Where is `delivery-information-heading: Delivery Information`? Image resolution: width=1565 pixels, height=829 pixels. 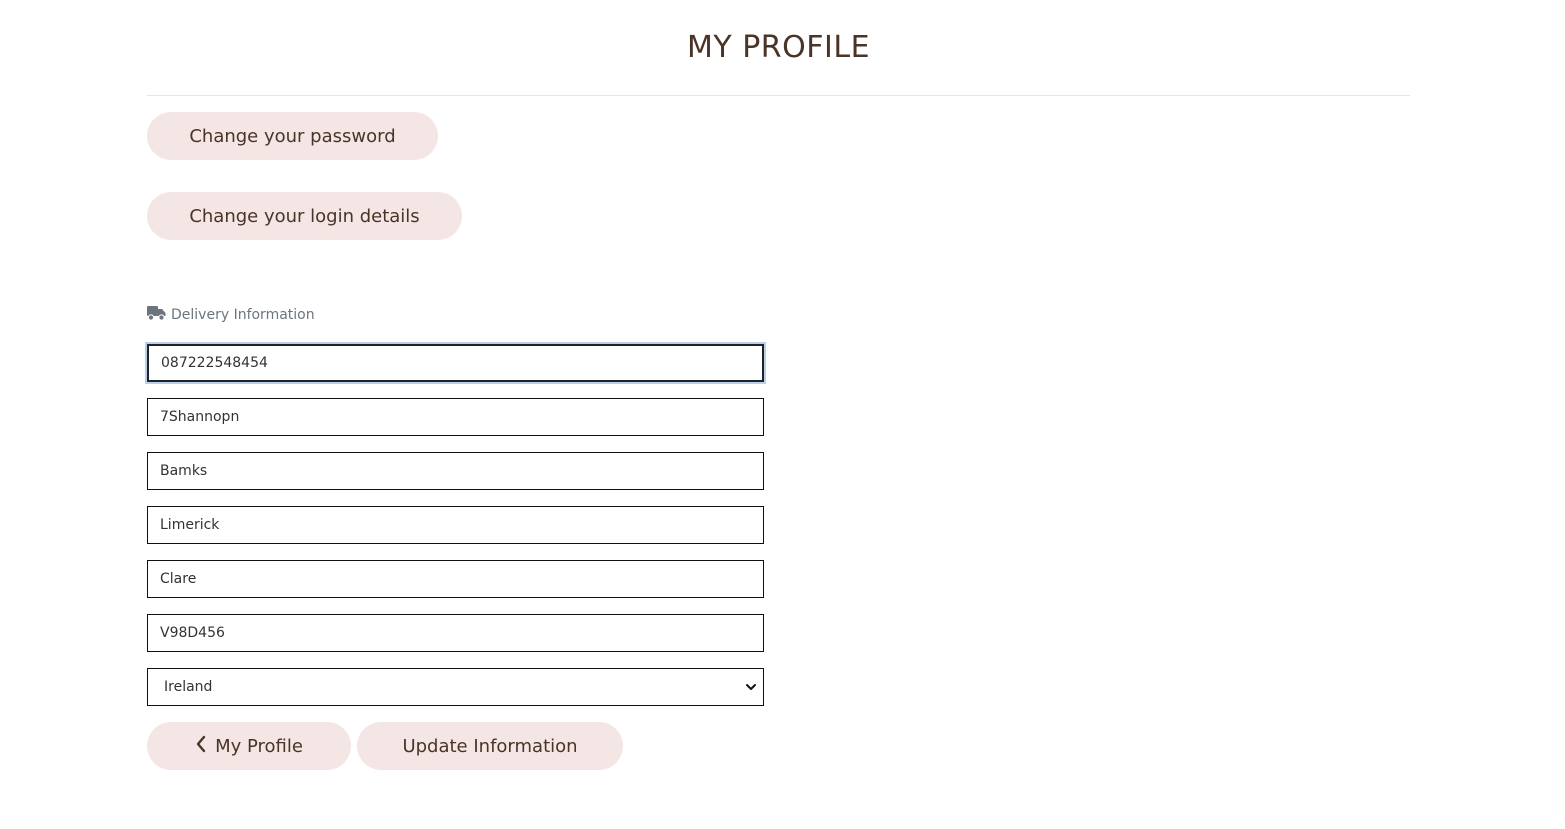
delivery-information-heading: Delivery Information is located at coordinates (231, 315).